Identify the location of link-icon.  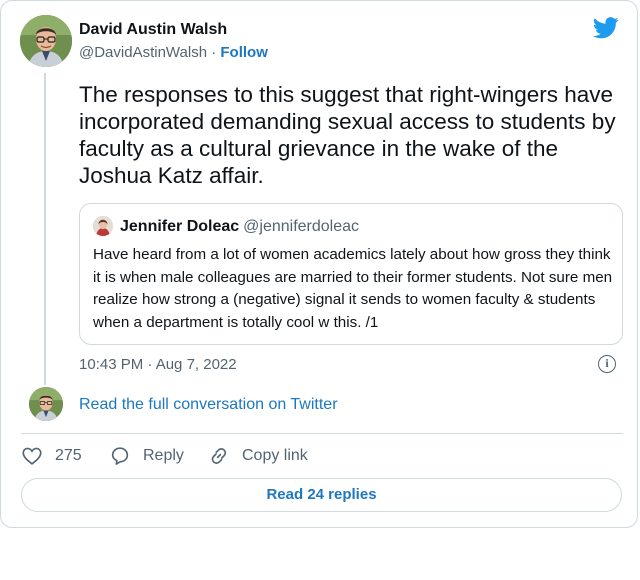
(219, 456).